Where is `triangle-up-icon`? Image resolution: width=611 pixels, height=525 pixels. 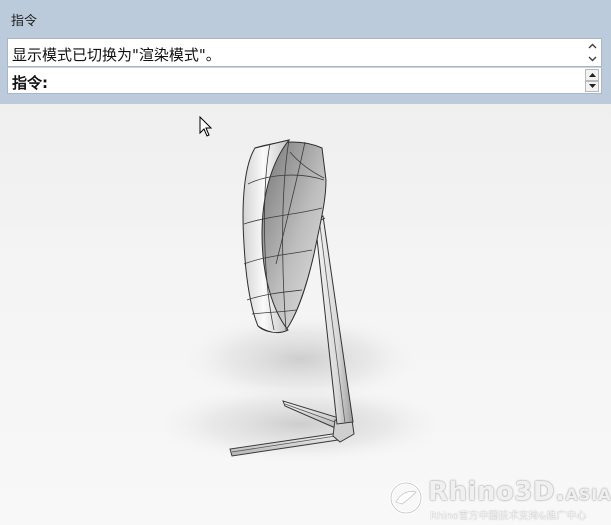
triangle-up-icon is located at coordinates (592, 74).